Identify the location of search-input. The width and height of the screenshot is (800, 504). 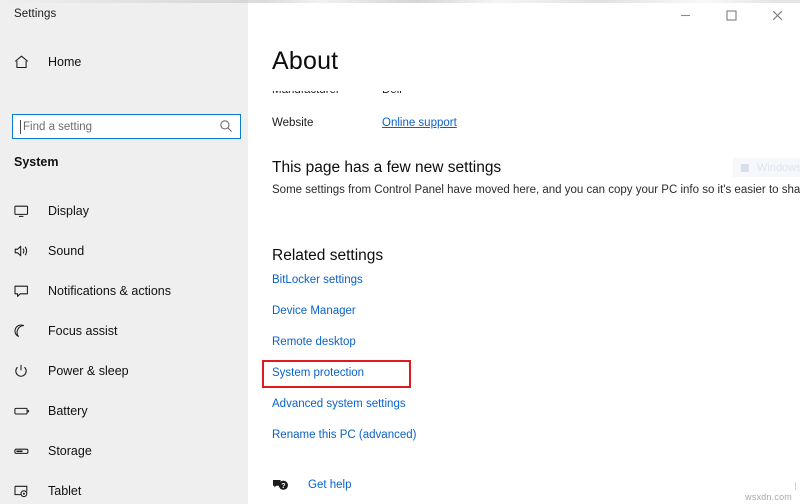
(113, 126).